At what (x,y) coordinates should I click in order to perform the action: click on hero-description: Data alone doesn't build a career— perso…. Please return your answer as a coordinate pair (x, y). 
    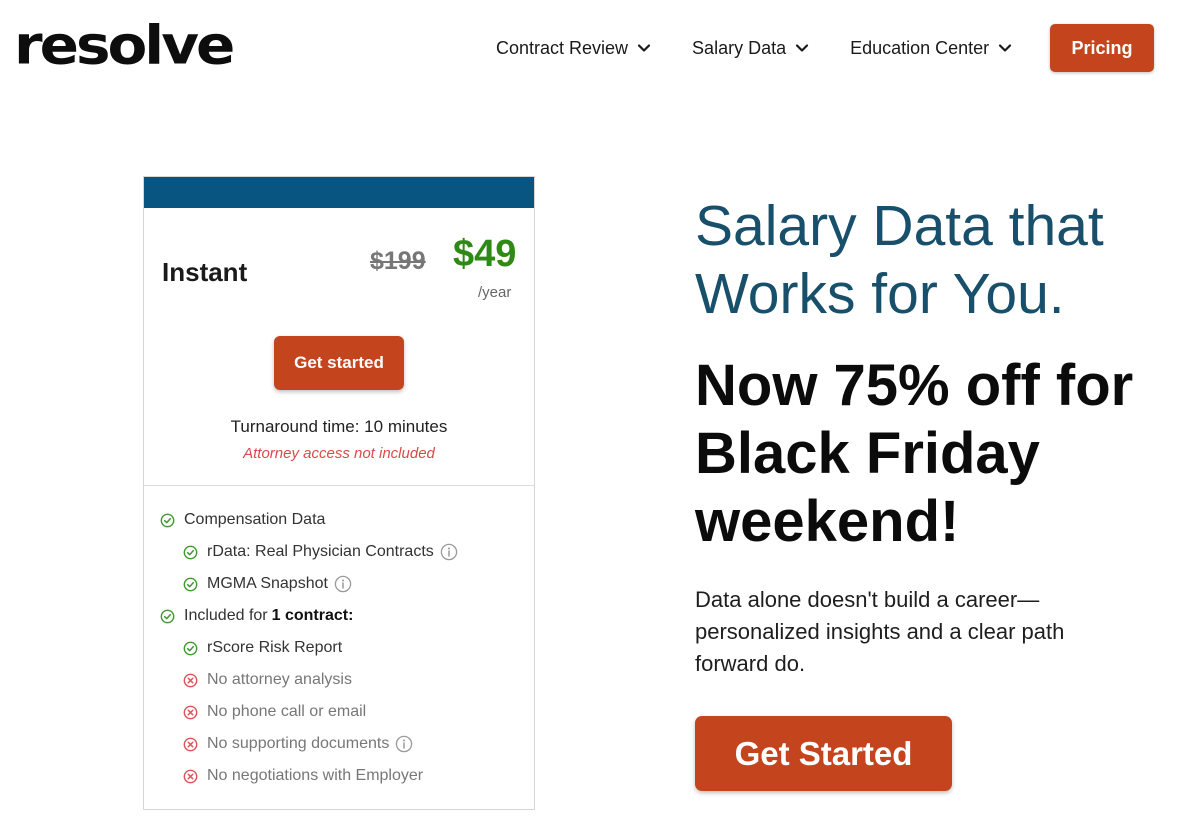
    Looking at the image, I should click on (895, 632).